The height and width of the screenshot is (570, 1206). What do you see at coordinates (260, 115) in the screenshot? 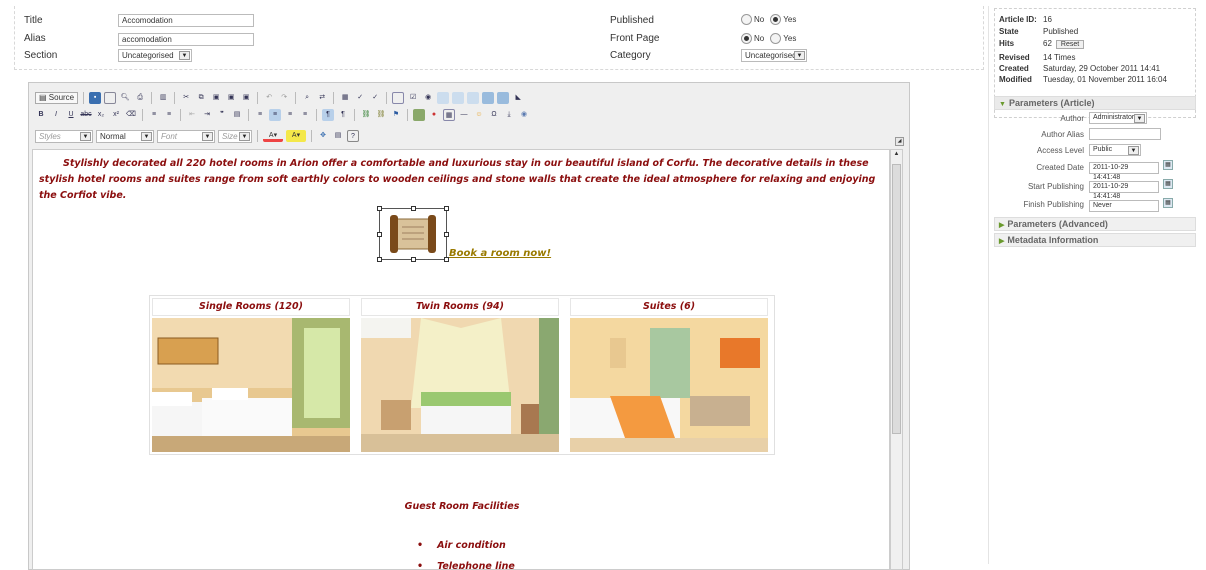
I see `align-left-icon: ≡` at bounding box center [260, 115].